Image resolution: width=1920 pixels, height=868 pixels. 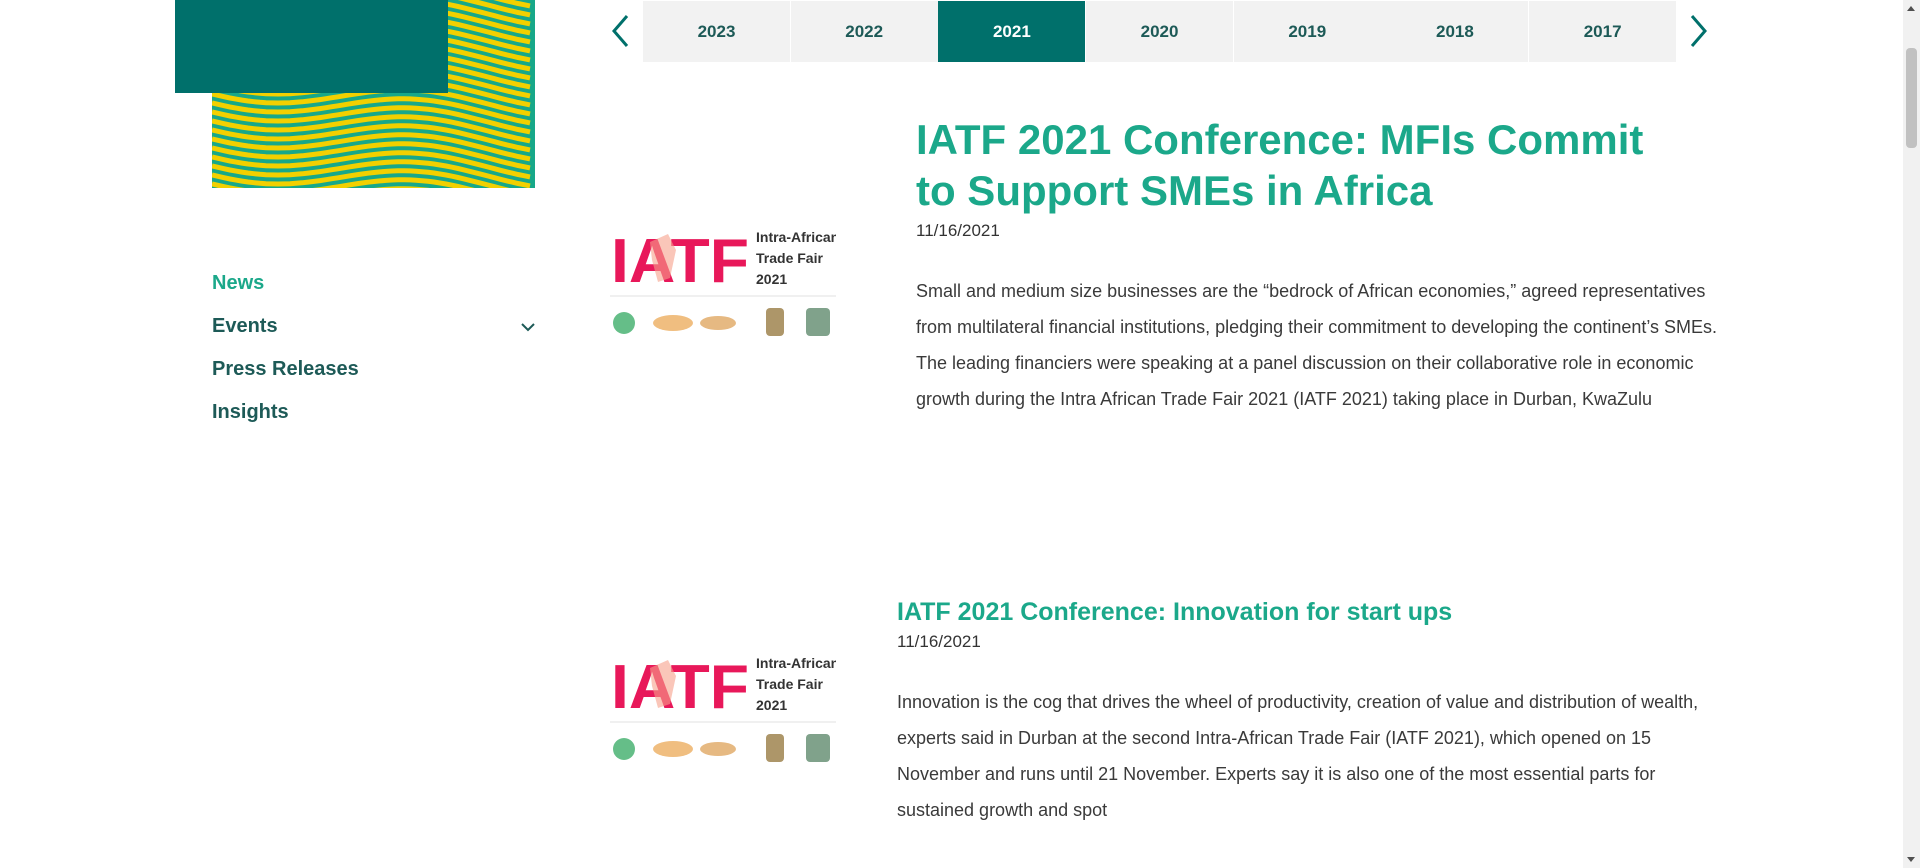 I want to click on sidebar-item-label: News, so click(x=238, y=283).